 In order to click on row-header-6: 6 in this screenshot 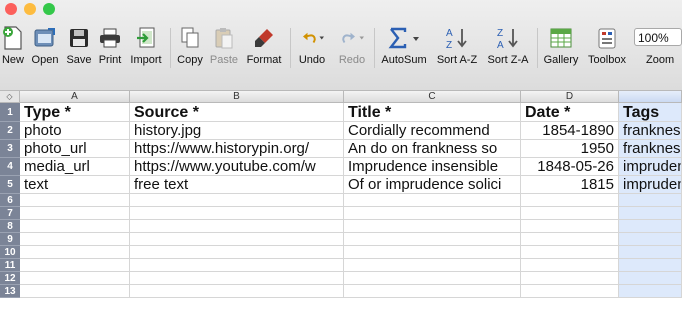, I will do `click(10, 200)`.